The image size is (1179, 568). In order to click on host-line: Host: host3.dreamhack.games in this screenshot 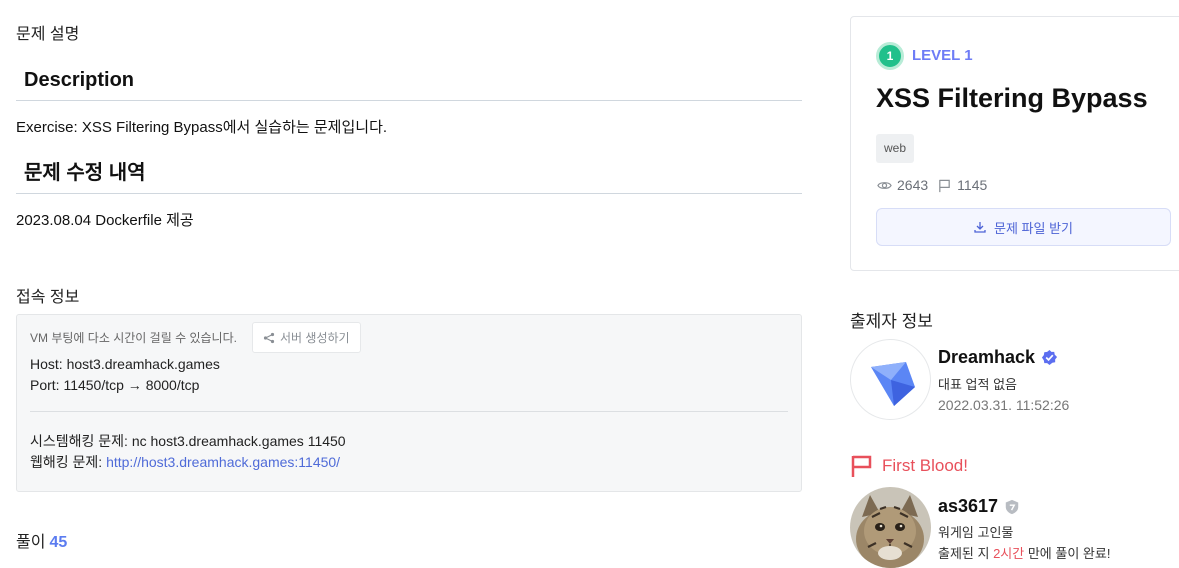, I will do `click(125, 364)`.